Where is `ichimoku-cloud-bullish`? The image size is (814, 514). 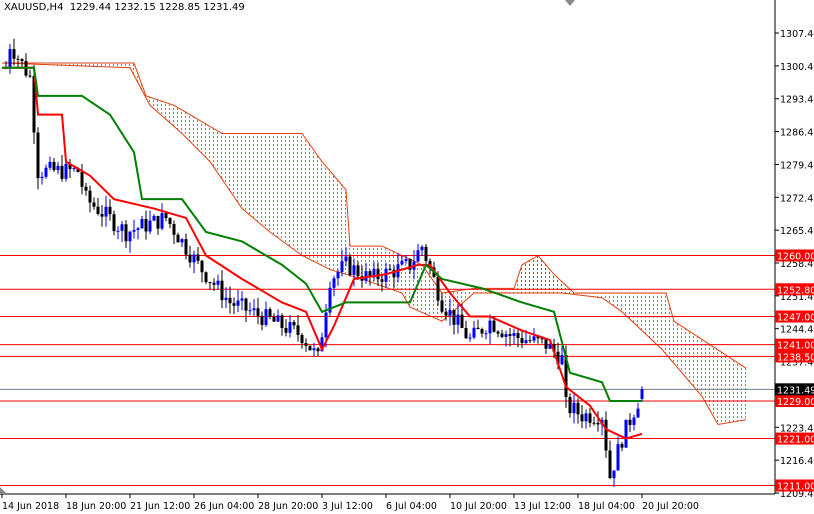 ichimoku-cloud-bullish is located at coordinates (546, 275).